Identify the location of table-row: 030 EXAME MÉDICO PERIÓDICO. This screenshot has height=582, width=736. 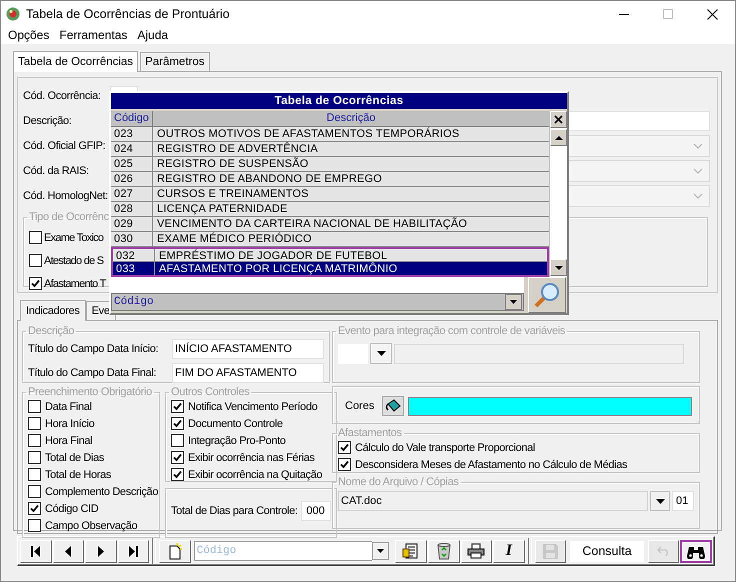
(330, 239).